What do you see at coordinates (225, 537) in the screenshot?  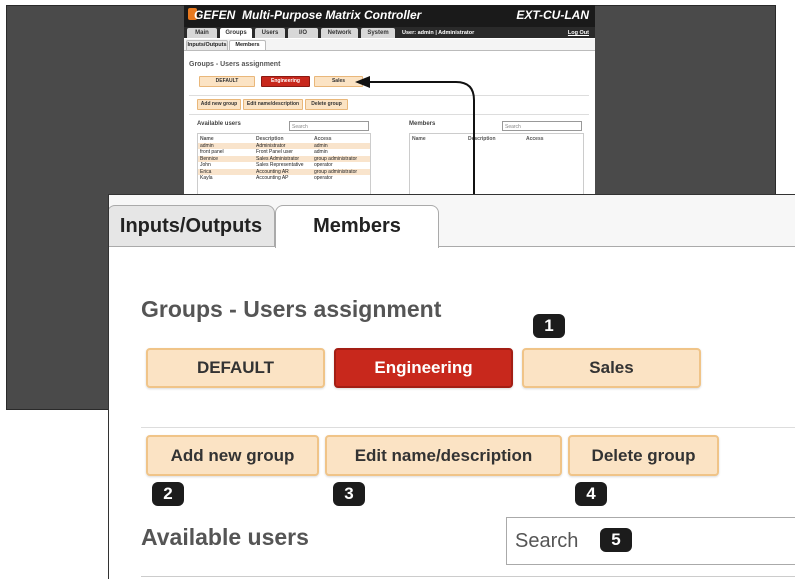 I see `available-users-label: Available users` at bounding box center [225, 537].